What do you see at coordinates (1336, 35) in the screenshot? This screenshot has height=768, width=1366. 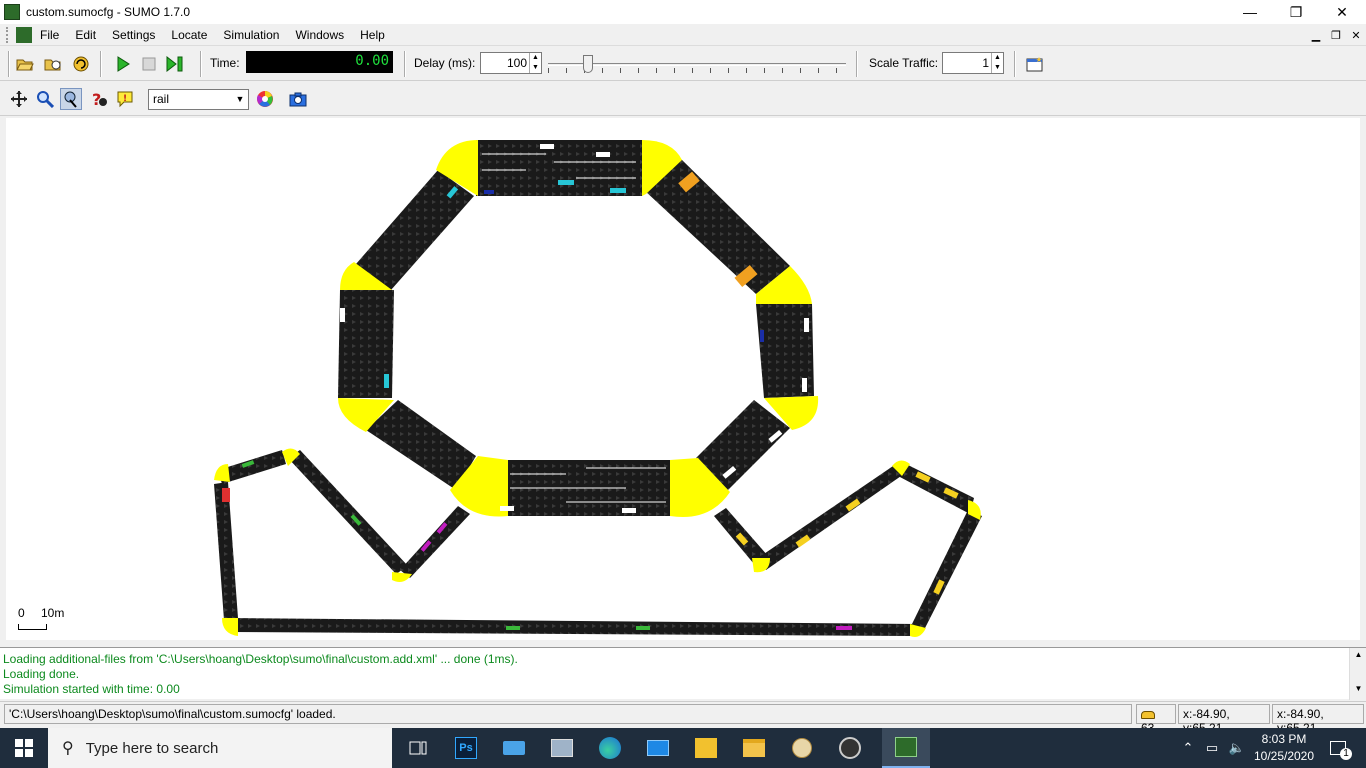 I see `mdi-restore-button: ❐` at bounding box center [1336, 35].